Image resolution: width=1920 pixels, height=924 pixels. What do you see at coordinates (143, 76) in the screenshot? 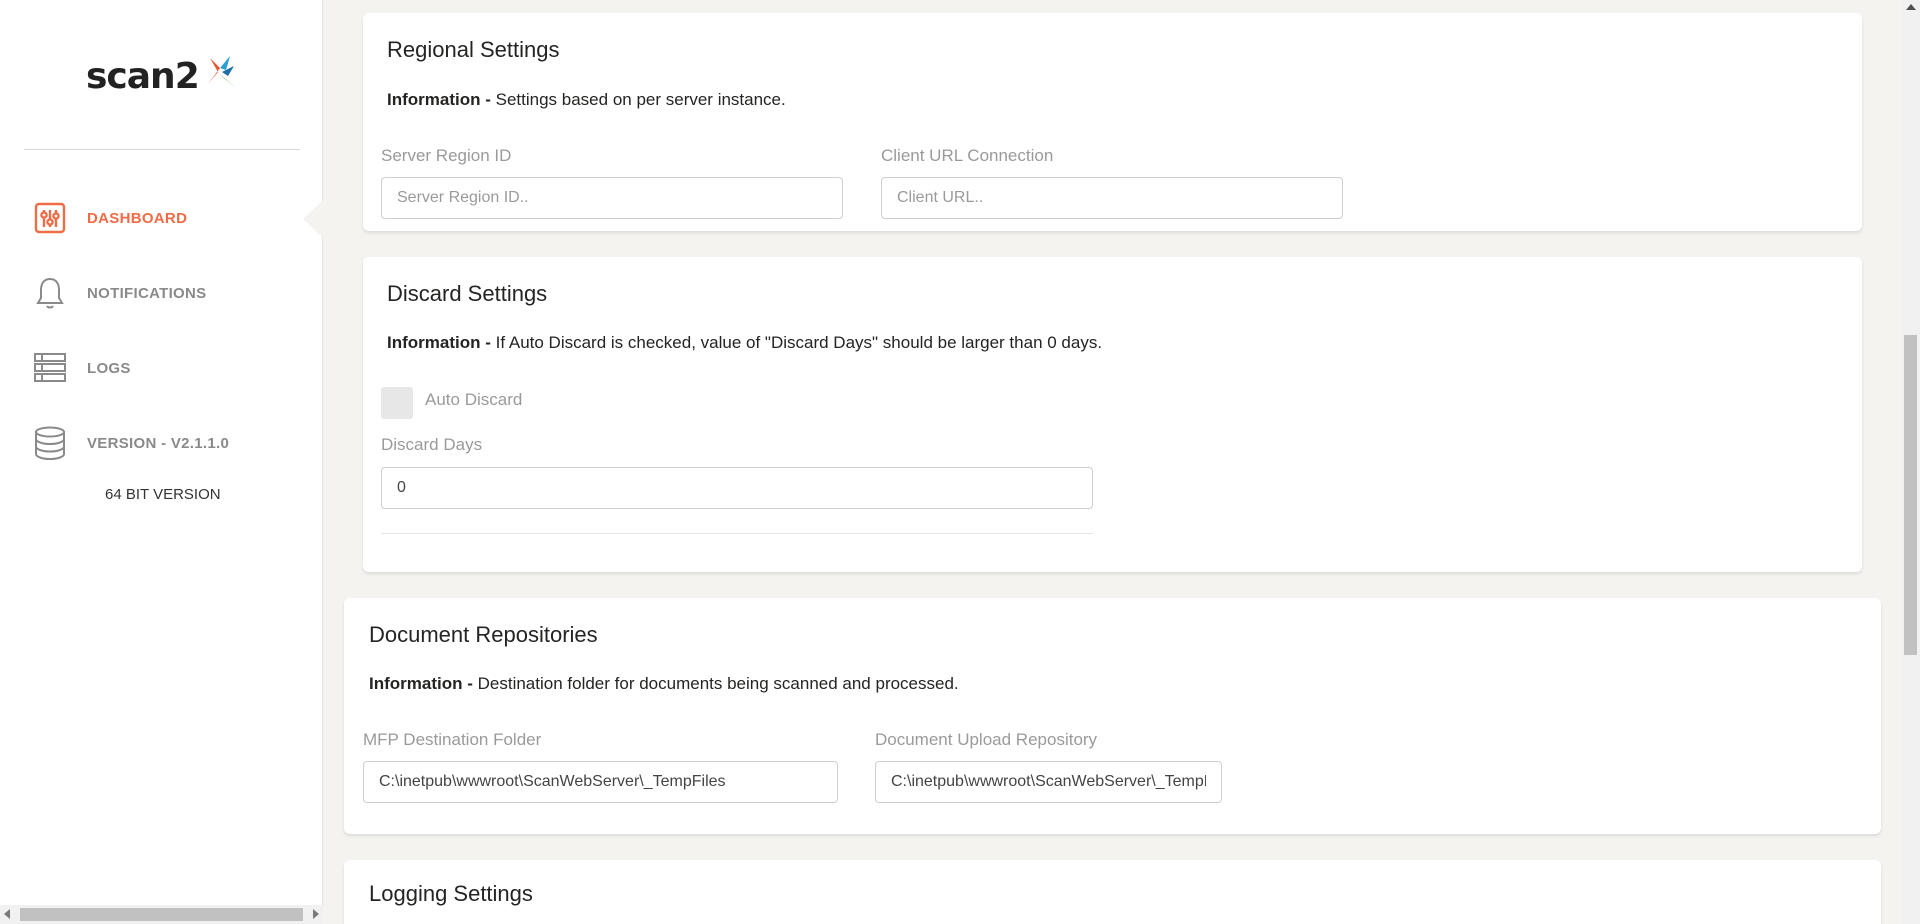
I see `logo-text: scan2` at bounding box center [143, 76].